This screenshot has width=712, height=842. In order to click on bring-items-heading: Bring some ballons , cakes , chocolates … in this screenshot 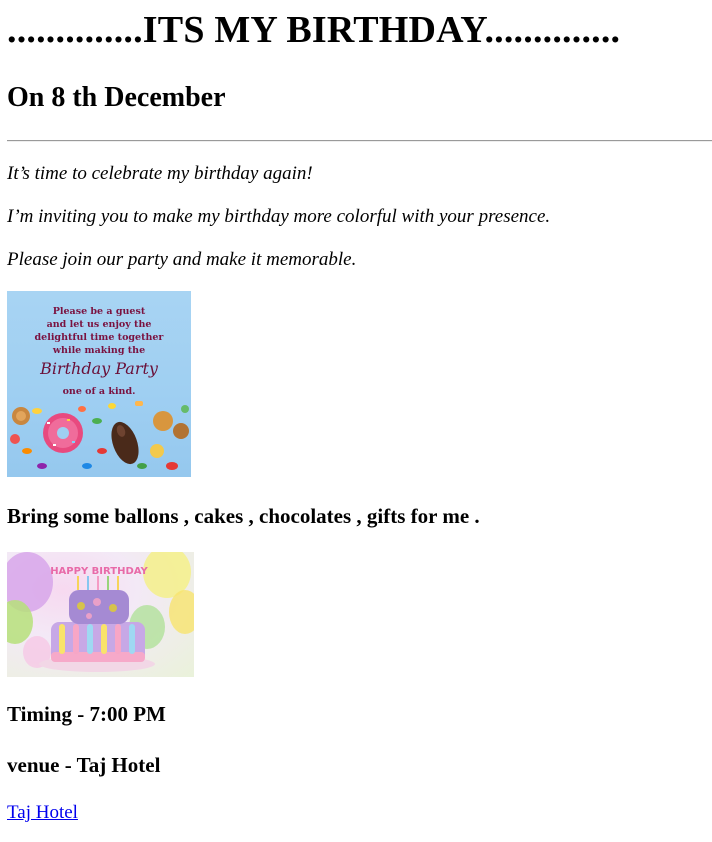, I will do `click(243, 516)`.